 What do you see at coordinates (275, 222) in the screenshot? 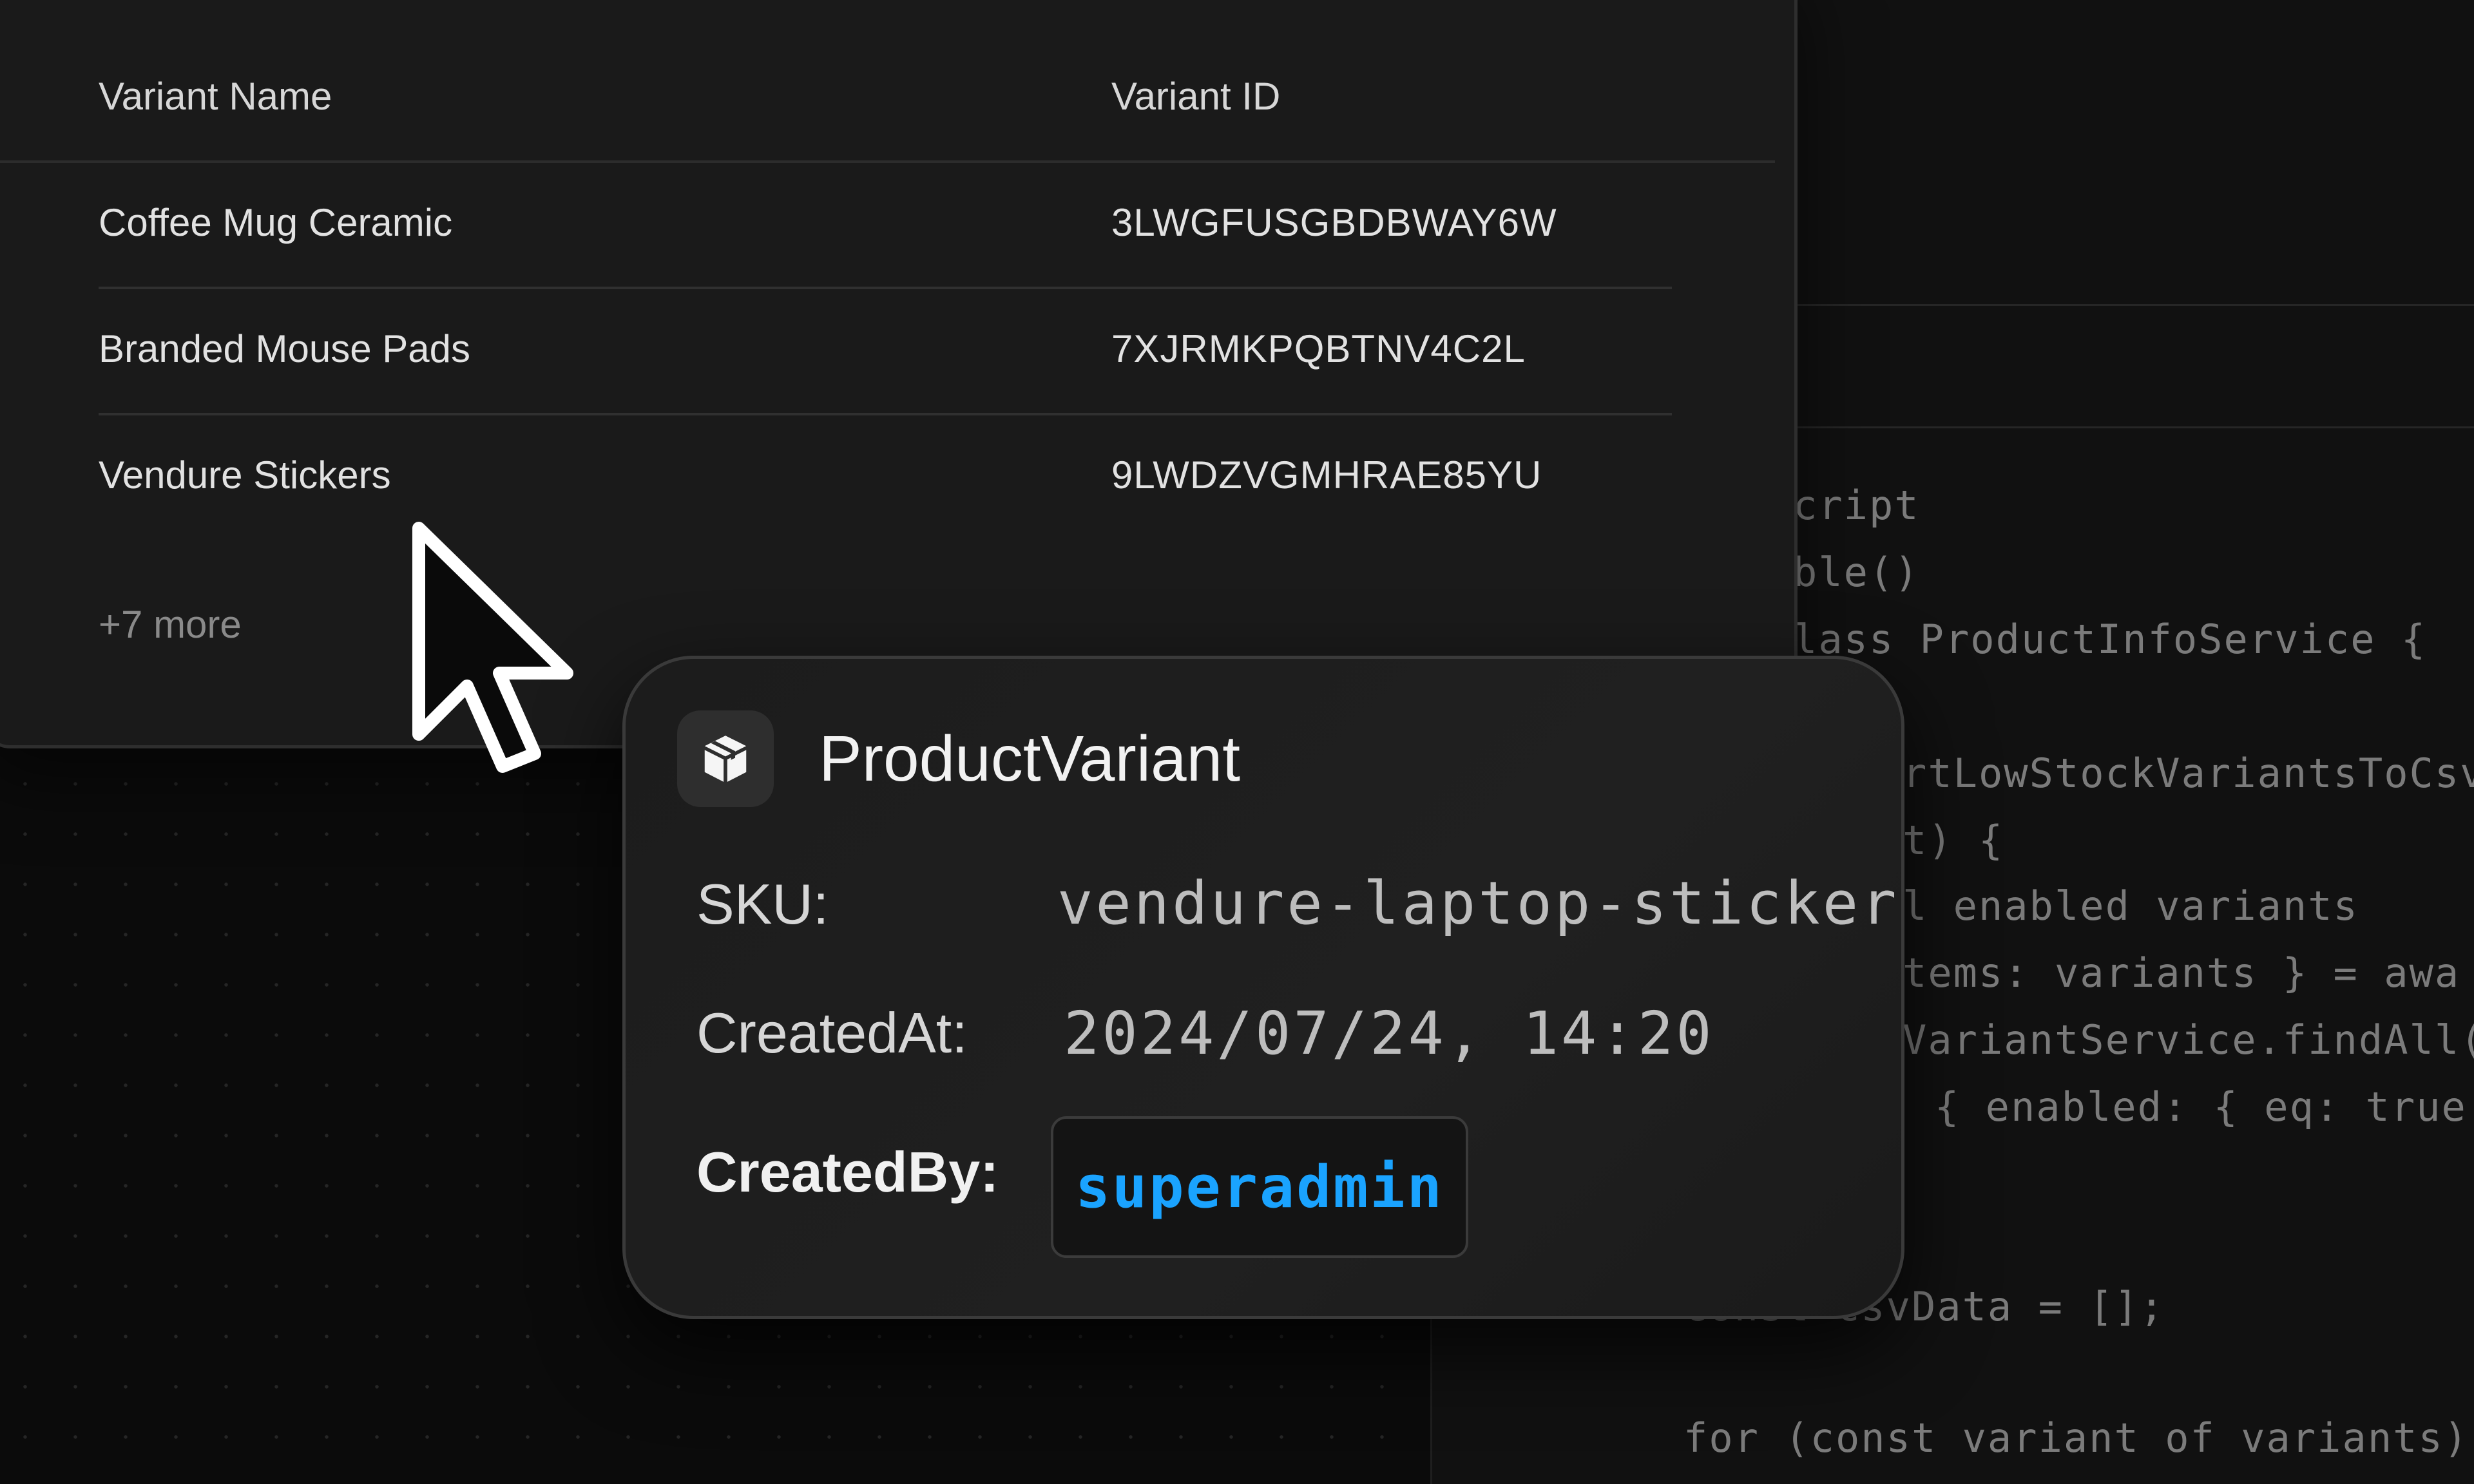
I see `table-cell-variant-name: Coffee Mug Ceramic` at bounding box center [275, 222].